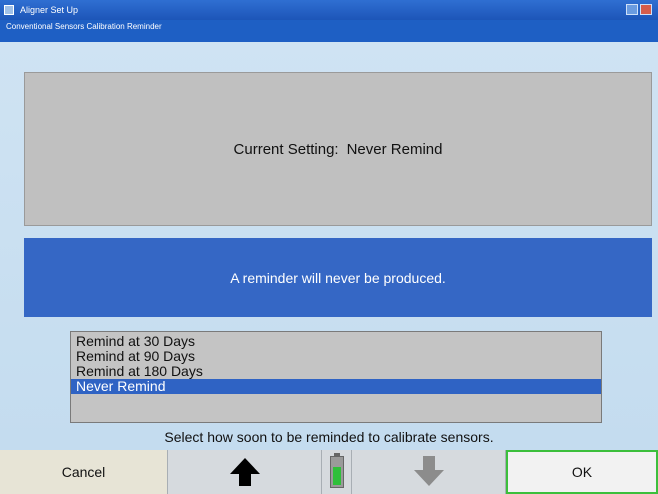 The image size is (658, 494). Describe the element at coordinates (336, 356) in the screenshot. I see `list-item-remind-90: Remind at 90 Days` at that location.